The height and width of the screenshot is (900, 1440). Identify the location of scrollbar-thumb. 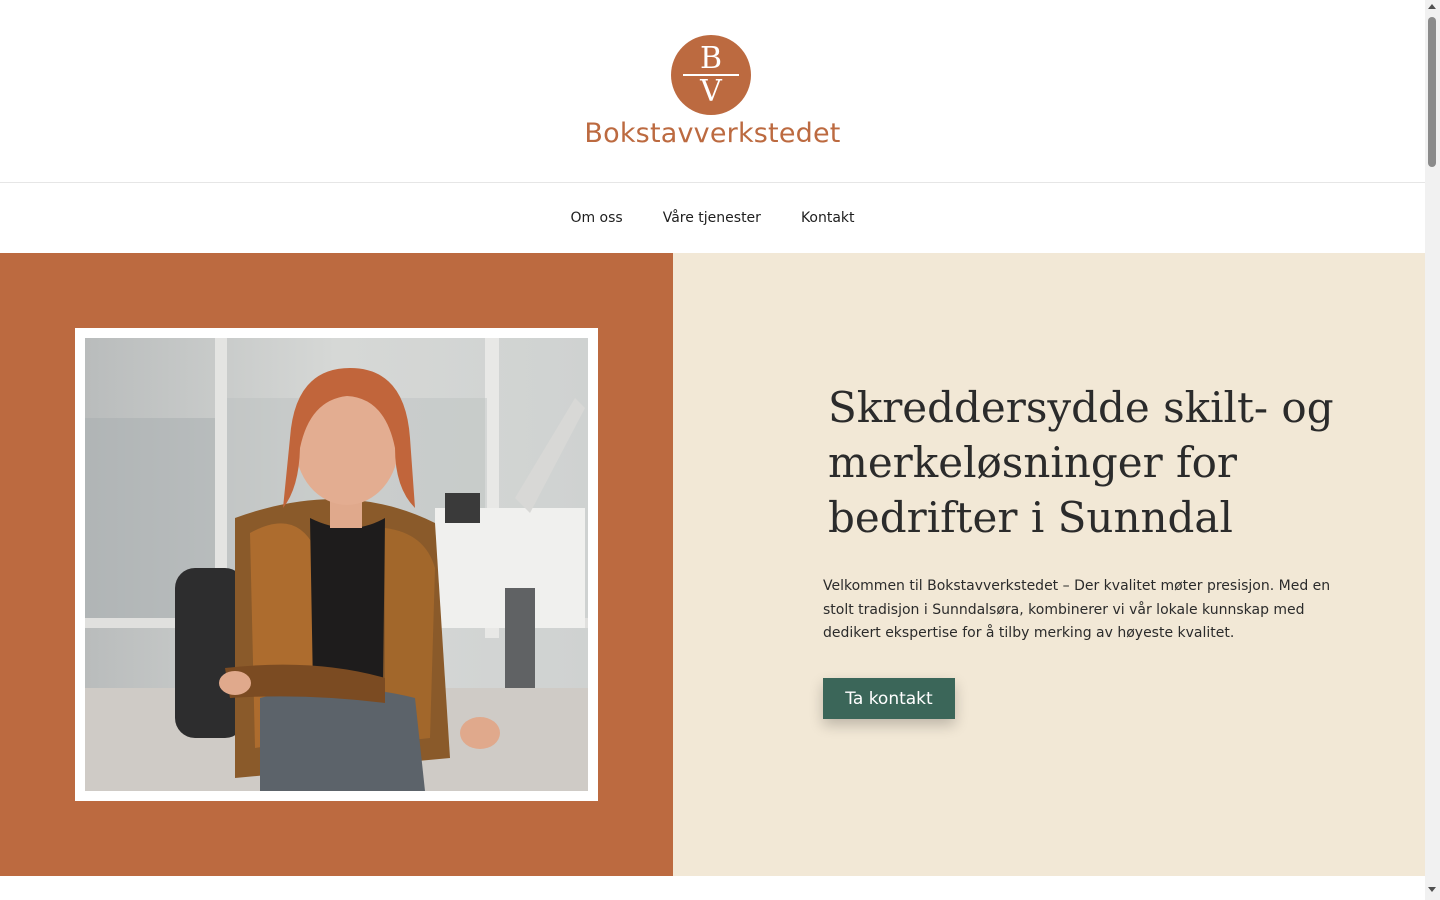
(1432, 92).